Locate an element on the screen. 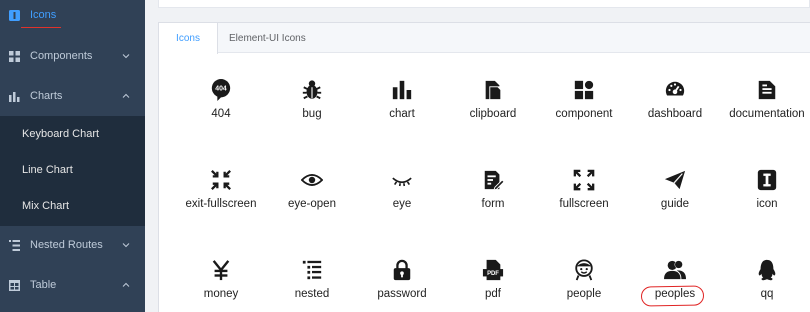  icon-name: people is located at coordinates (584, 294).